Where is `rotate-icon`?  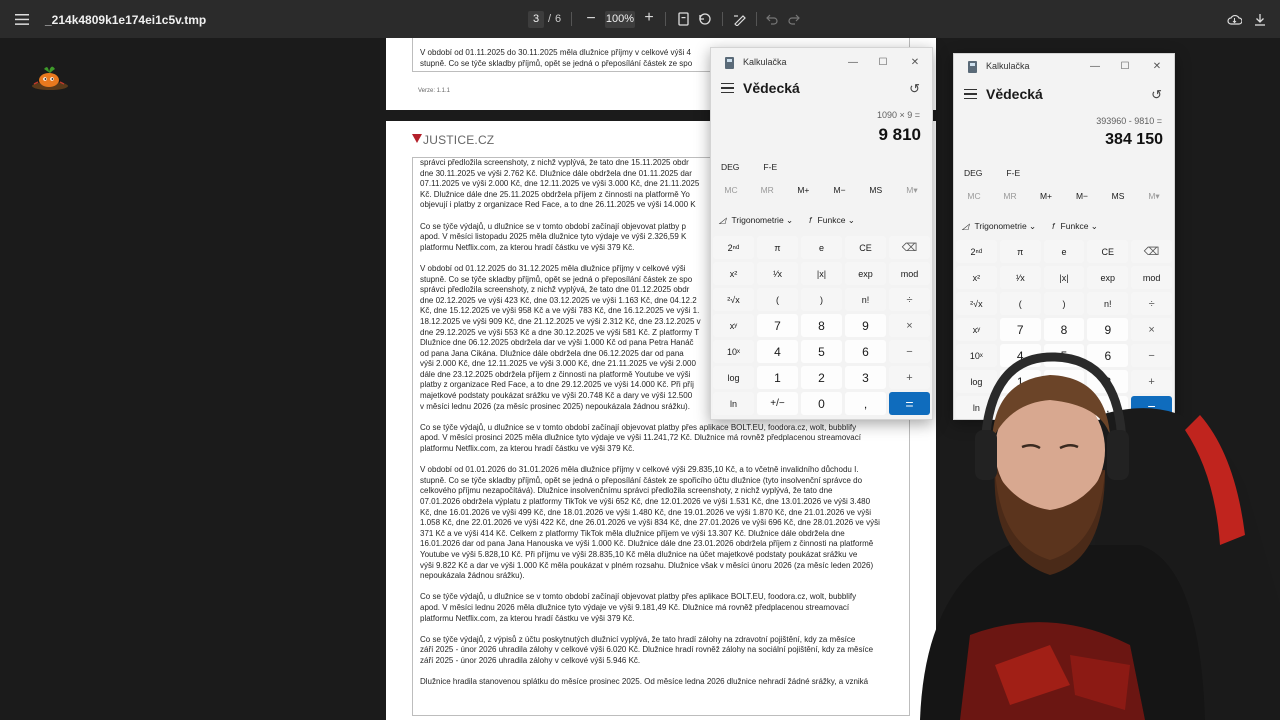
rotate-icon is located at coordinates (705, 19).